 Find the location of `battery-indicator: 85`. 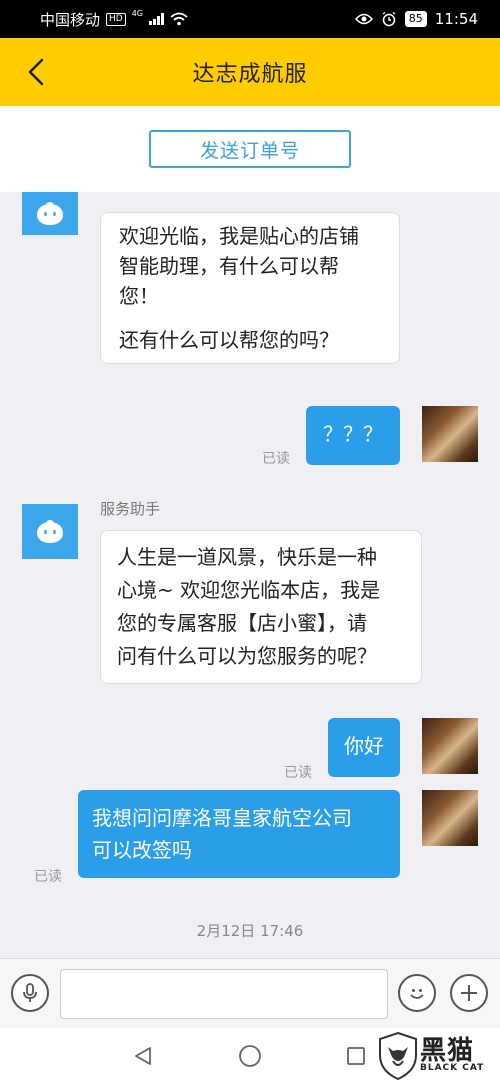

battery-indicator: 85 is located at coordinates (415, 19).